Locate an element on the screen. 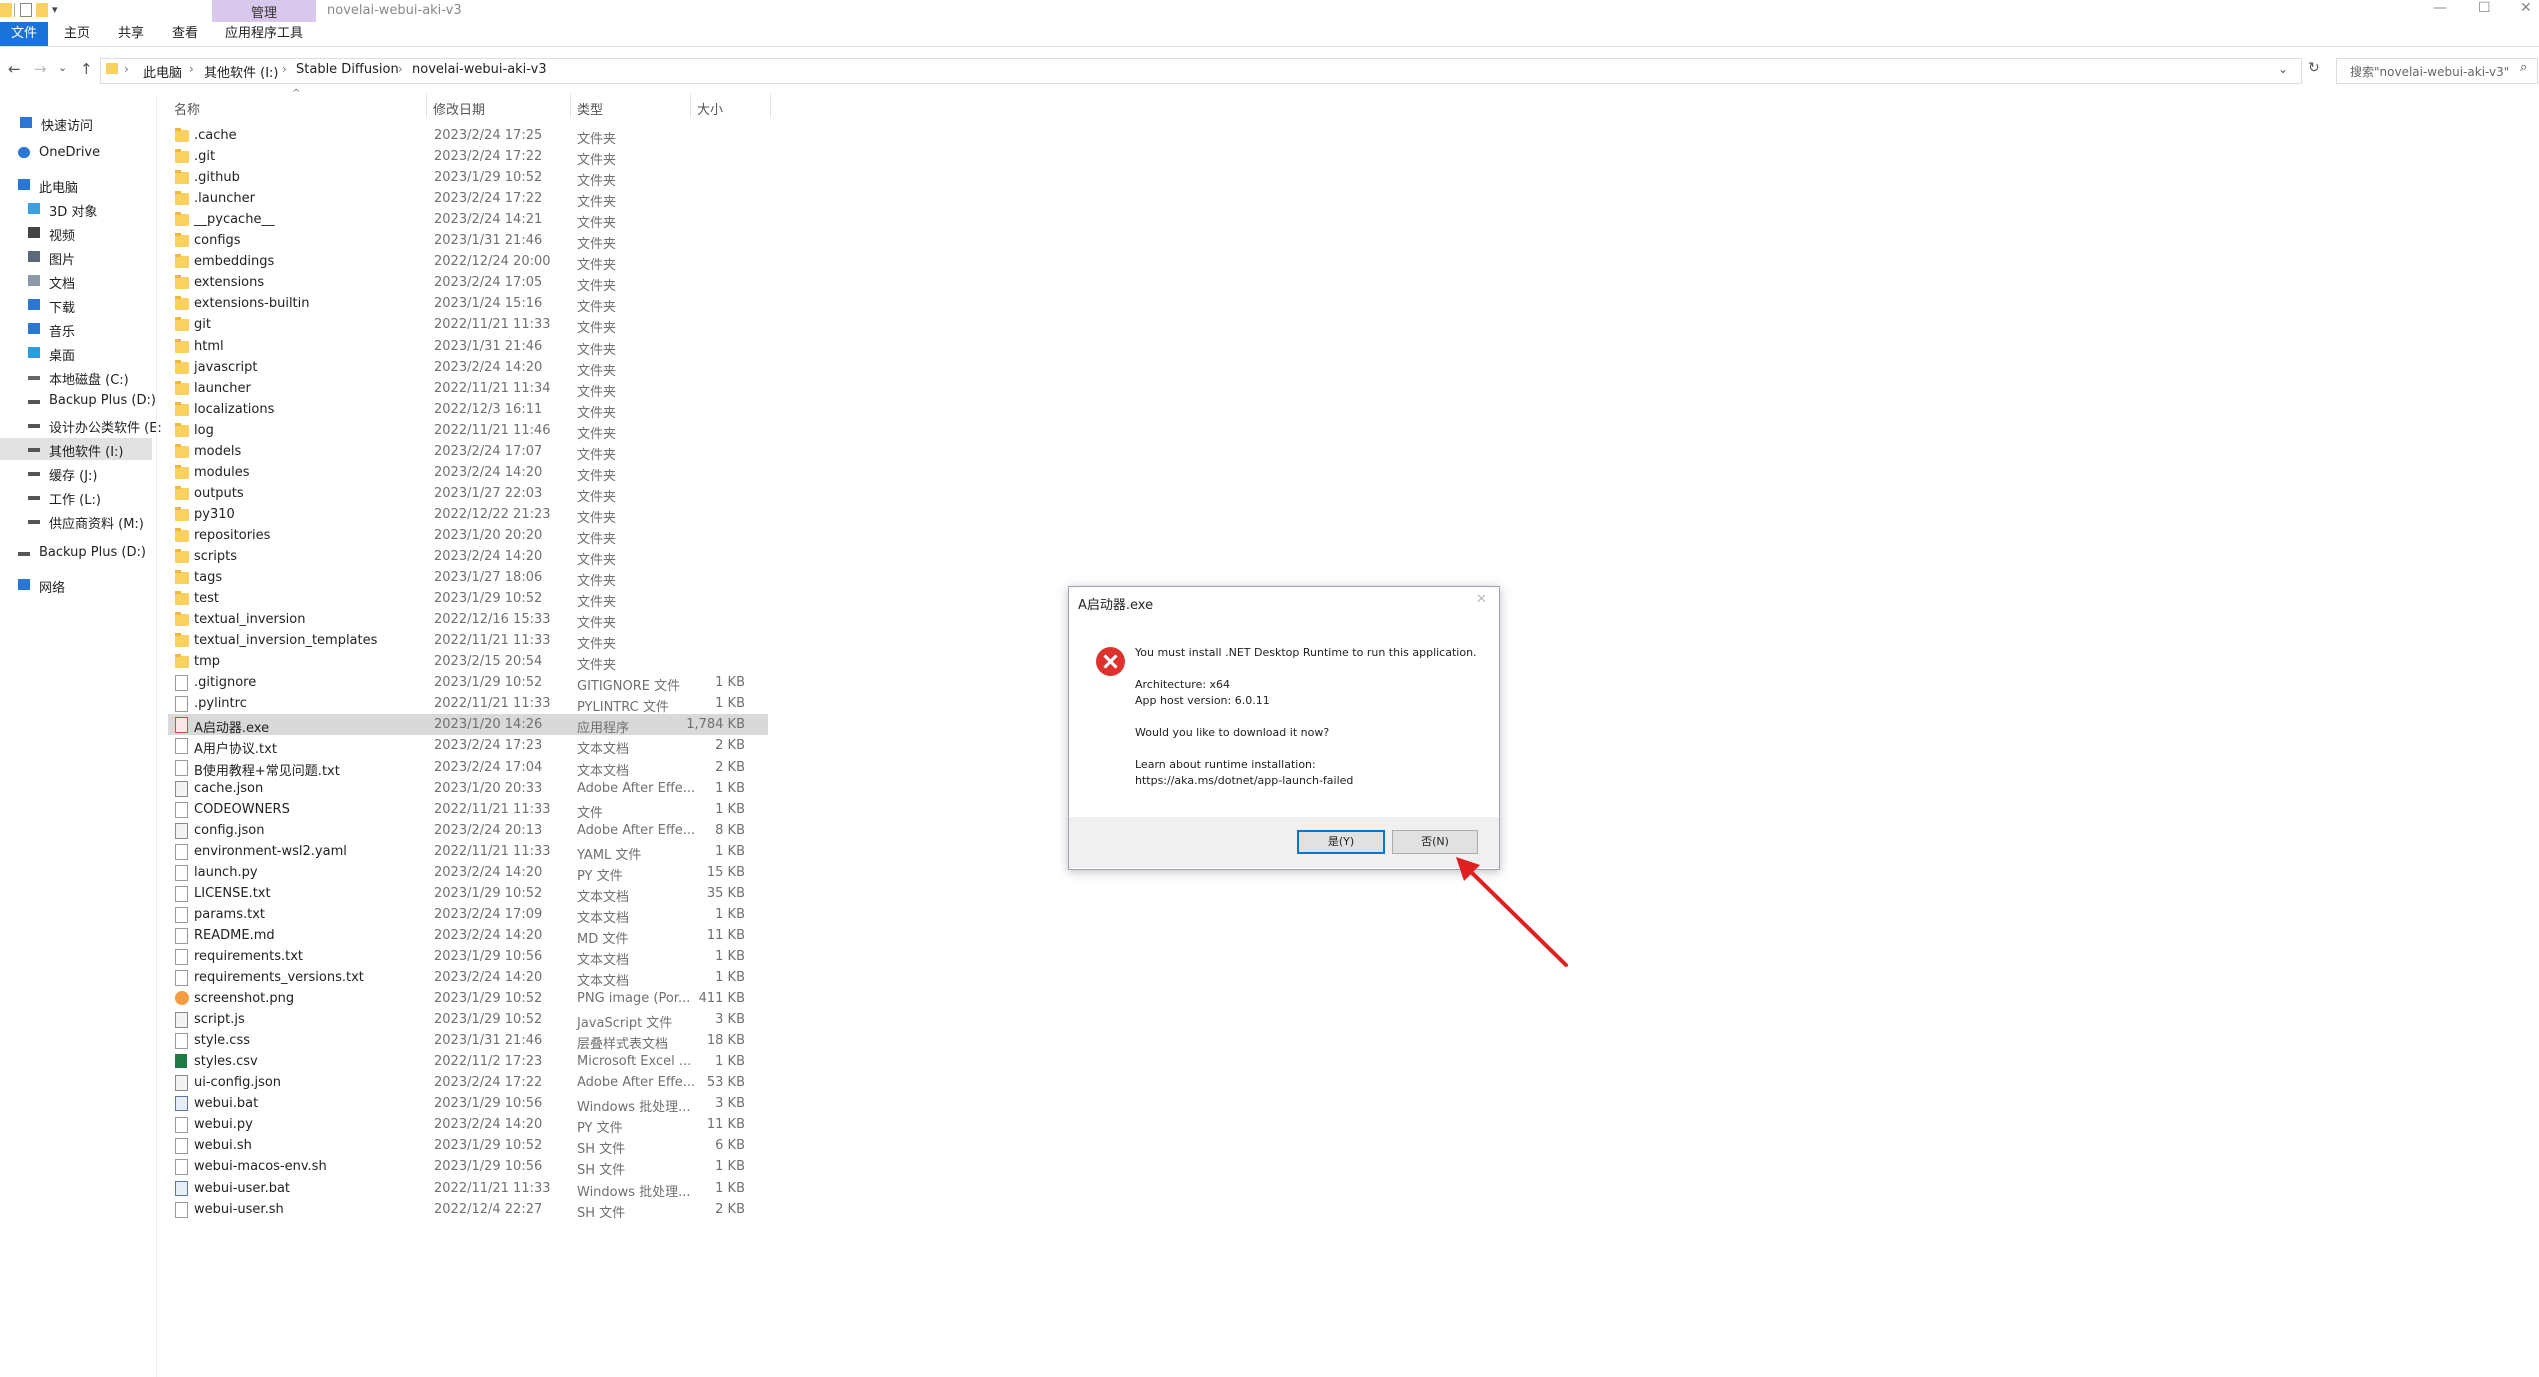 The height and width of the screenshot is (1377, 2539). file-row: .pylintrc 2022/11/21 11:33 PYLINTRC 文件 1 KB is located at coordinates (468, 704).